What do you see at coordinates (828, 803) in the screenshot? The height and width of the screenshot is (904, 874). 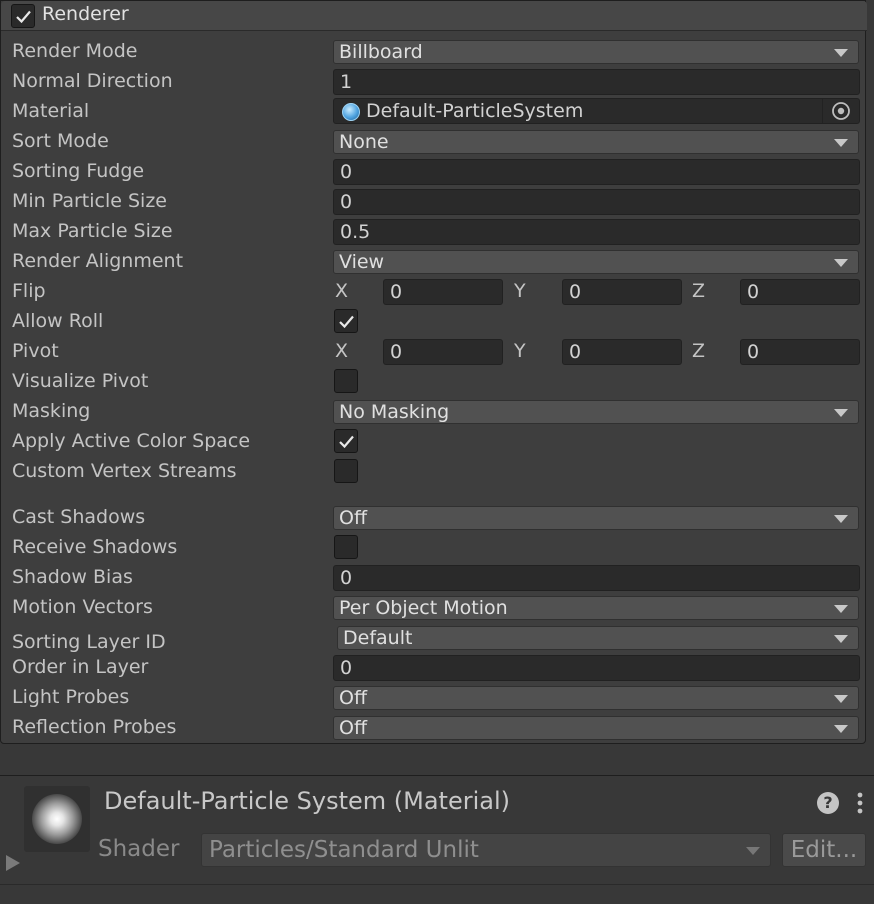 I see `help-icon: ?` at bounding box center [828, 803].